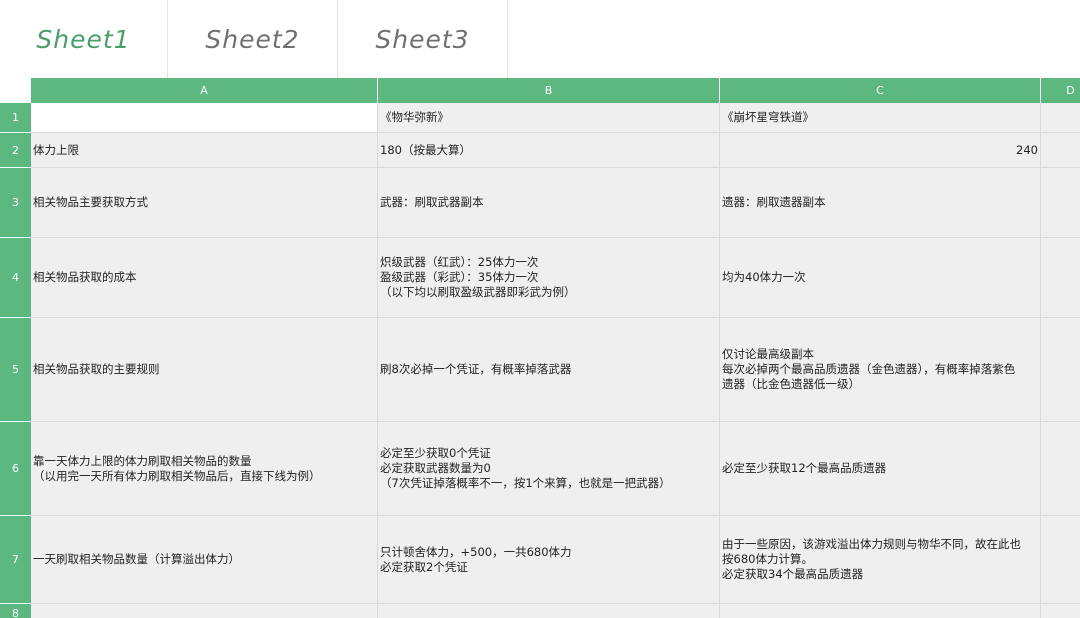  What do you see at coordinates (549, 203) in the screenshot?
I see `cell-b3: 武器：刷取武器副本` at bounding box center [549, 203].